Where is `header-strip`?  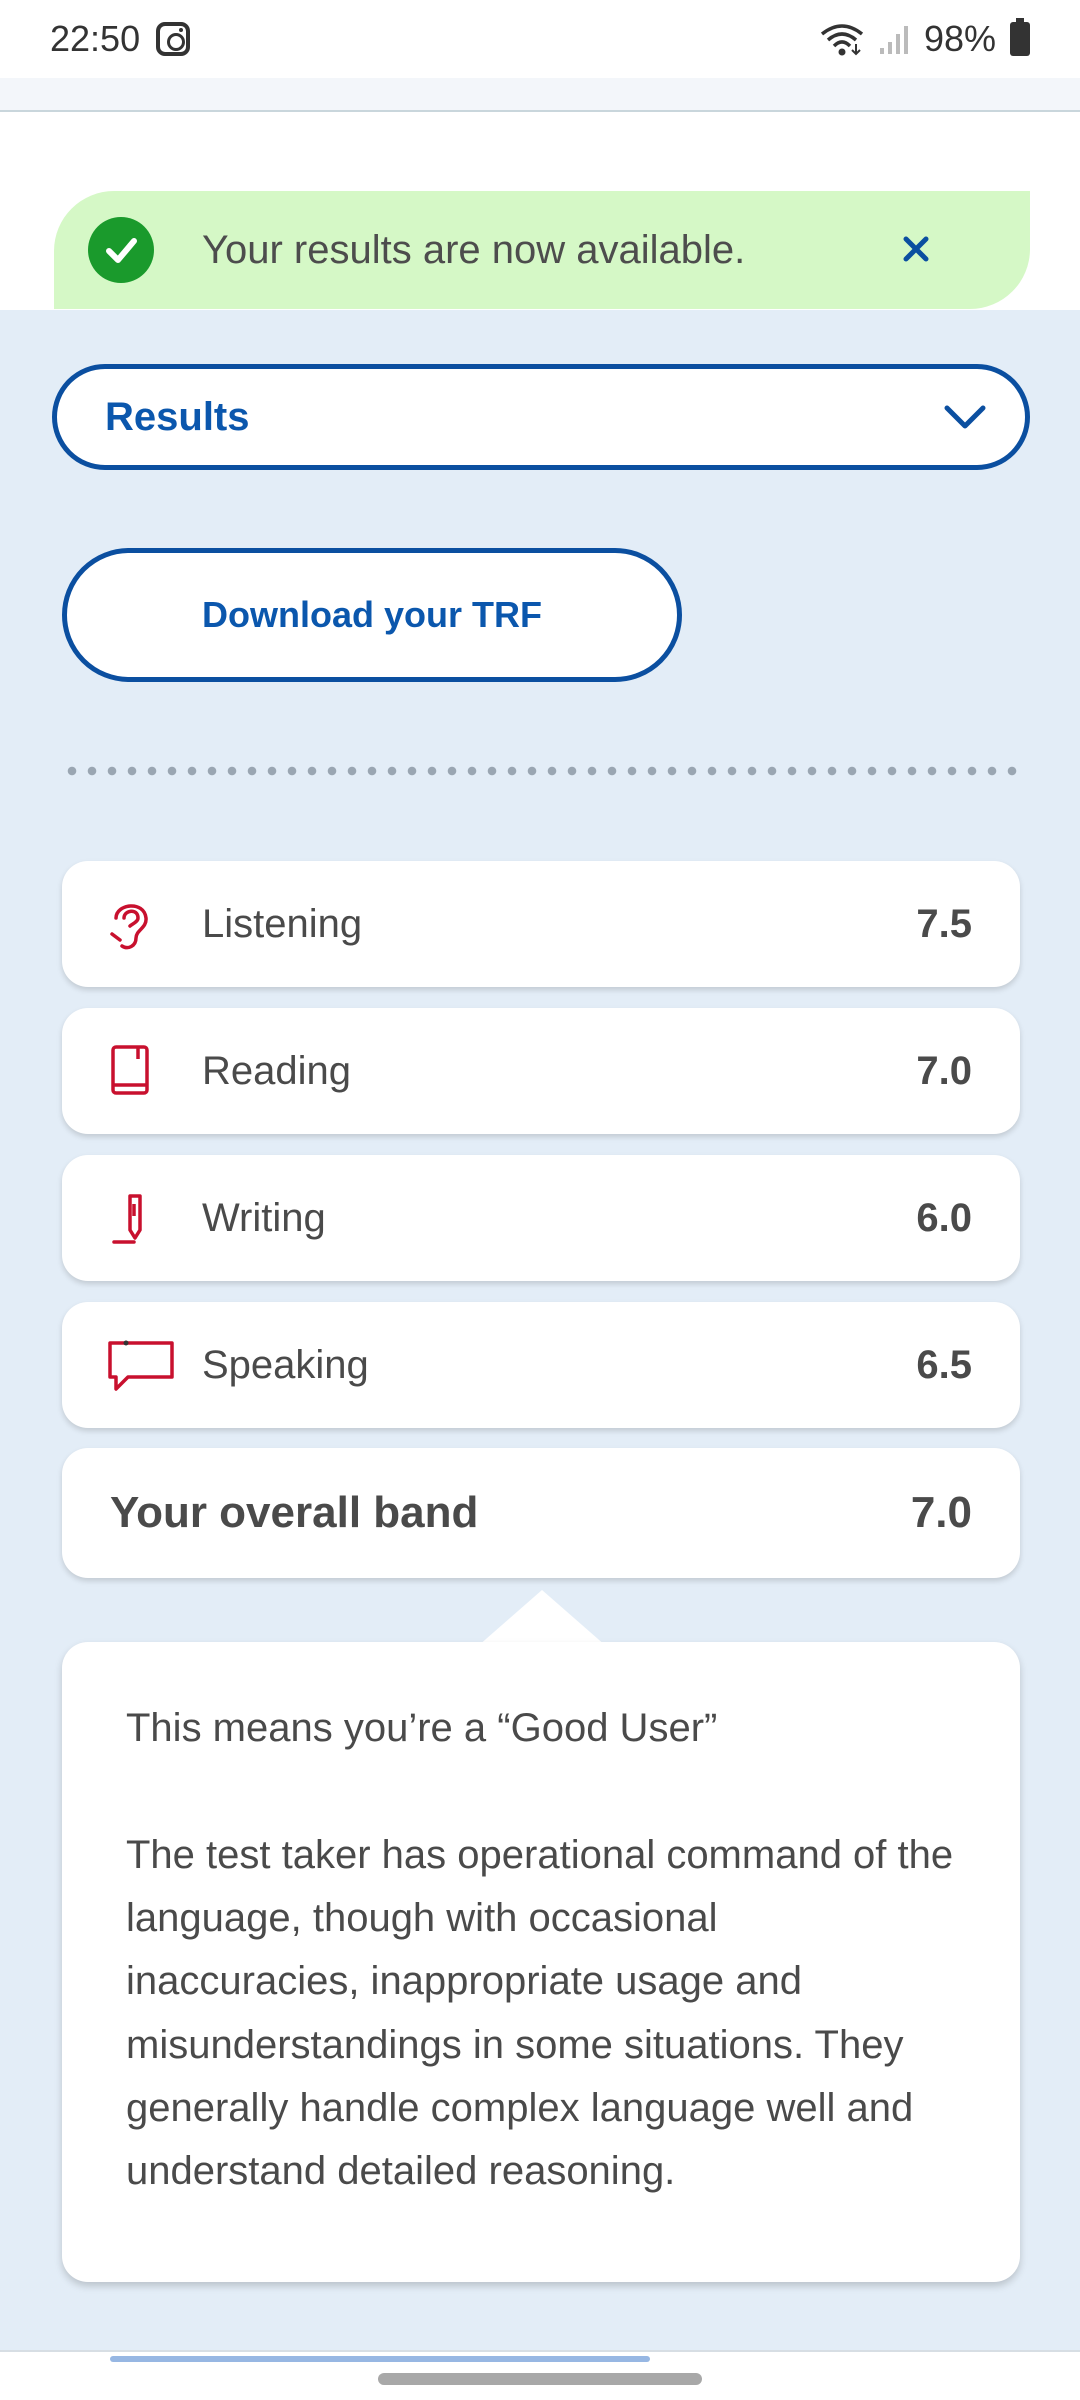
header-strip is located at coordinates (540, 95).